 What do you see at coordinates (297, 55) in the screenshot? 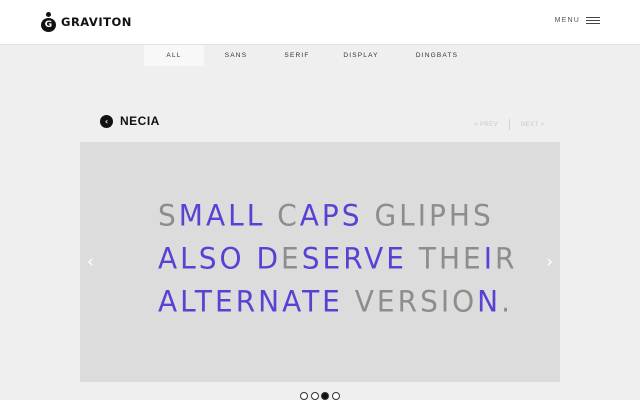
I see `tab-serif: SERIF` at bounding box center [297, 55].